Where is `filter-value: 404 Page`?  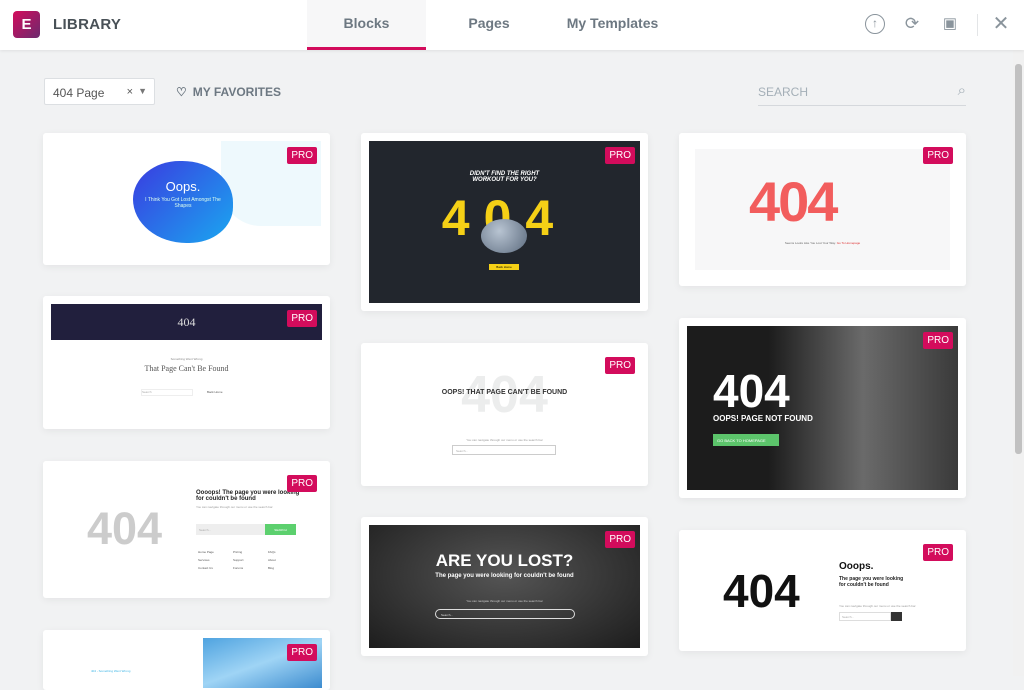
filter-value: 404 Page is located at coordinates (79, 93).